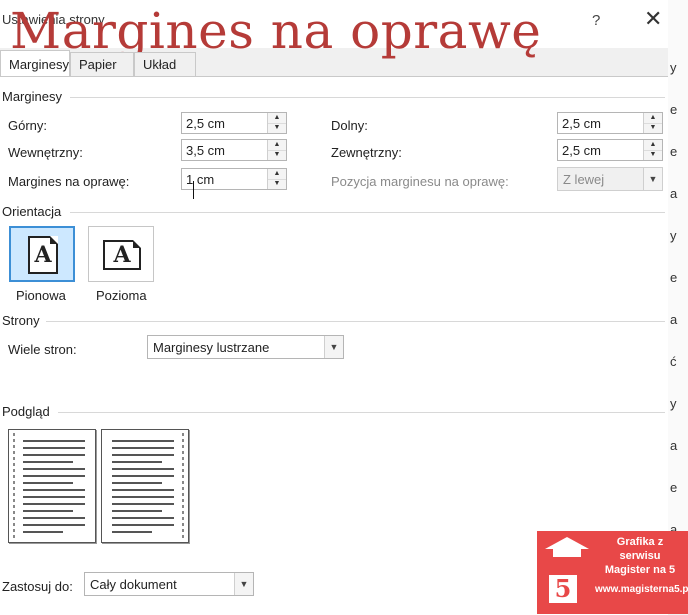  What do you see at coordinates (582, 123) in the screenshot?
I see `bottom-margin-value: 2,5 cm` at bounding box center [582, 123].